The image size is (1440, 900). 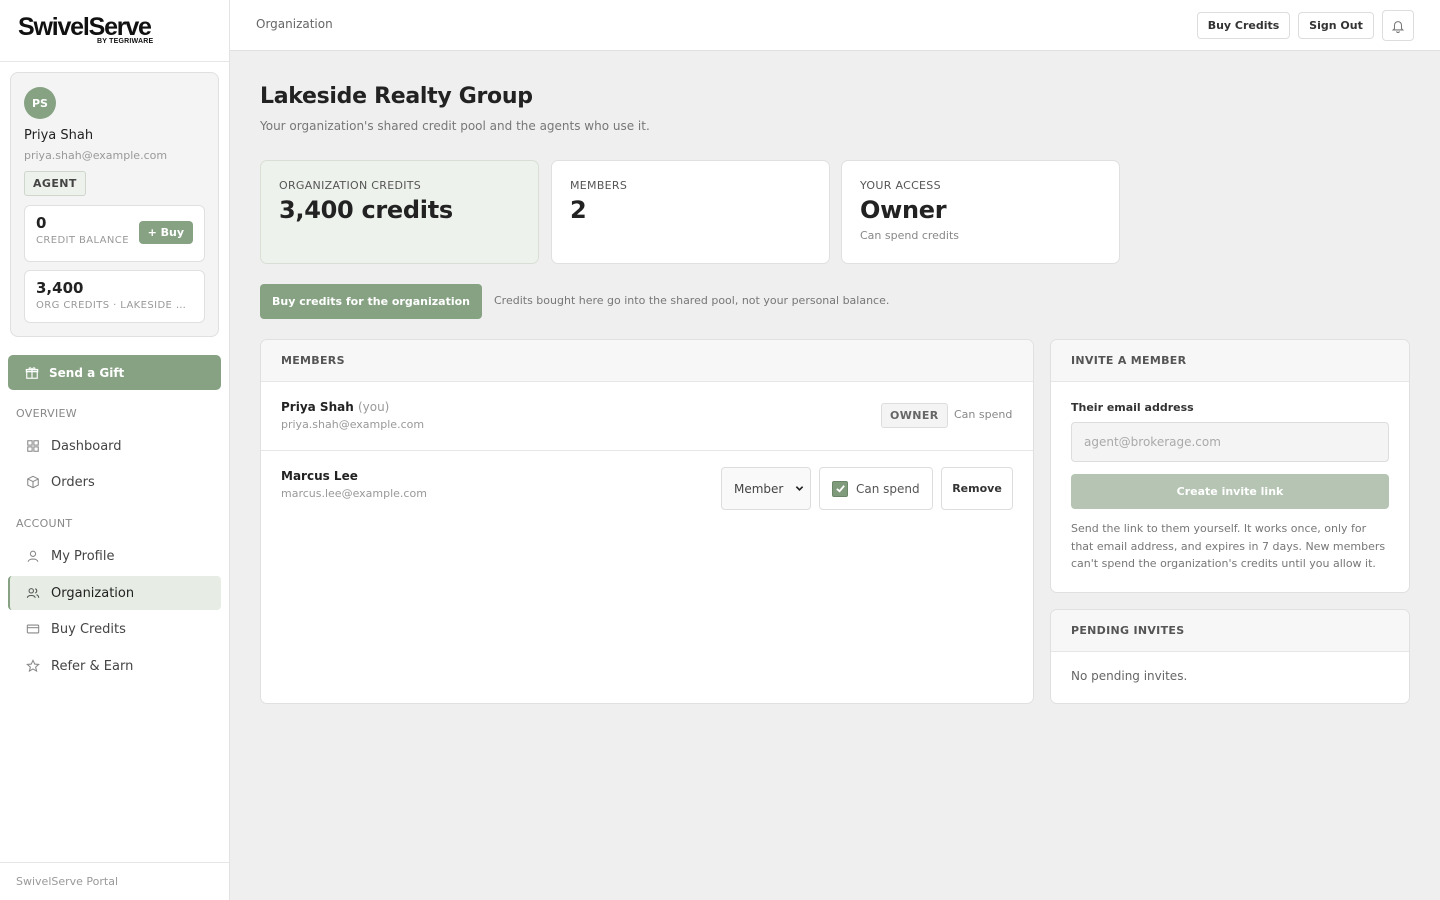 What do you see at coordinates (33, 482) in the screenshot?
I see `box-icon` at bounding box center [33, 482].